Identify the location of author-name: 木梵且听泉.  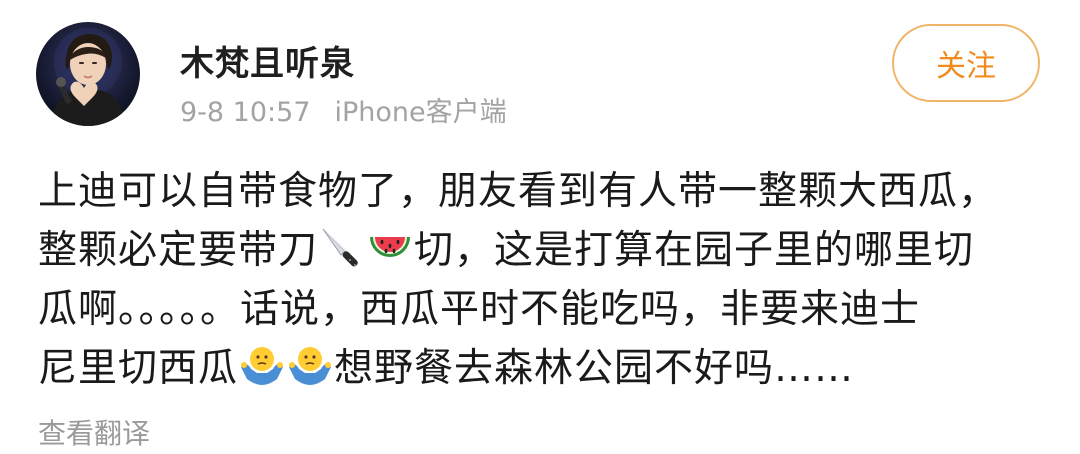
(267, 60).